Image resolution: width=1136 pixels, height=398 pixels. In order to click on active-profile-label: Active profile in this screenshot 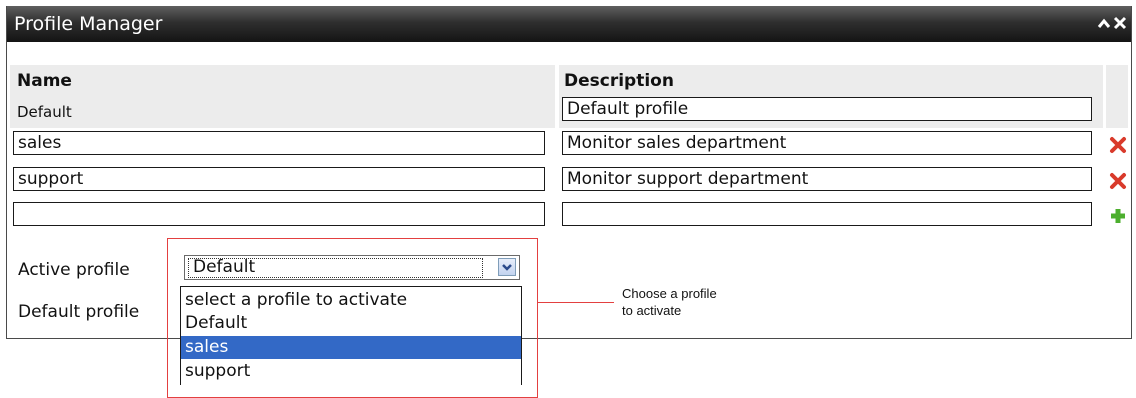, I will do `click(74, 270)`.